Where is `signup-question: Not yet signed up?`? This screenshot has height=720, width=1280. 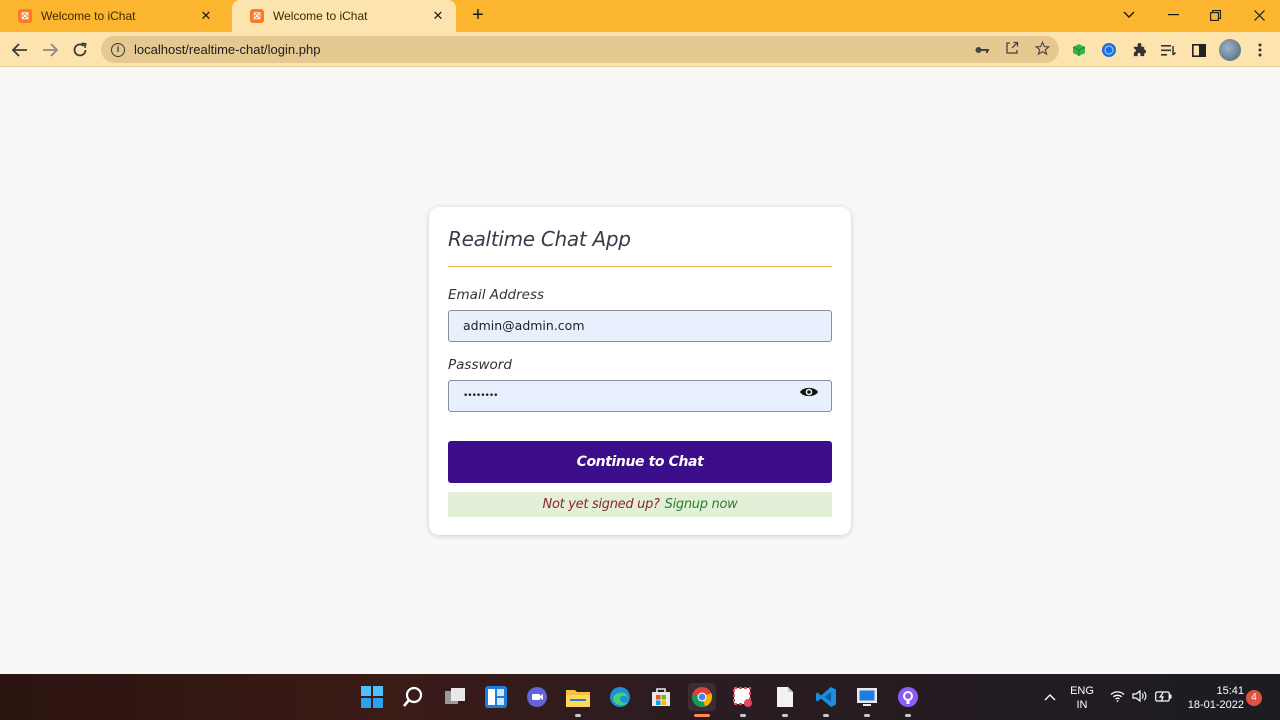
signup-question: Not yet signed up? is located at coordinates (601, 504).